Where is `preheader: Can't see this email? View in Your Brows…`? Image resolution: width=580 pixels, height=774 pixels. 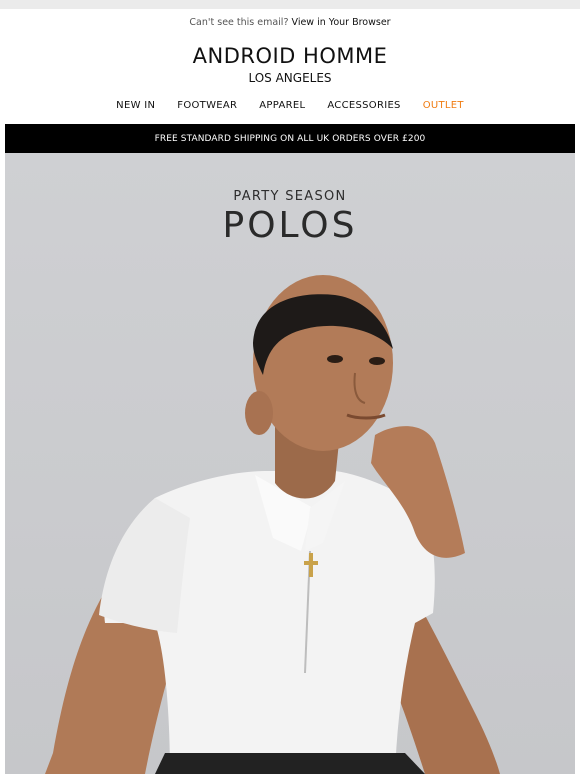
preheader: Can't see this email? View in Your Brows… is located at coordinates (290, 22).